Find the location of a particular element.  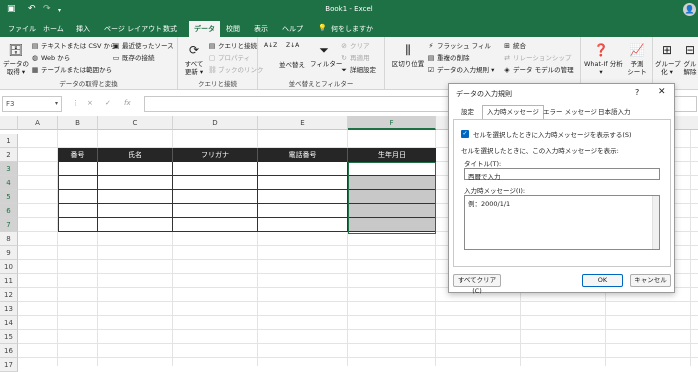

tell-me-search: 何をしますか is located at coordinates (352, 29).